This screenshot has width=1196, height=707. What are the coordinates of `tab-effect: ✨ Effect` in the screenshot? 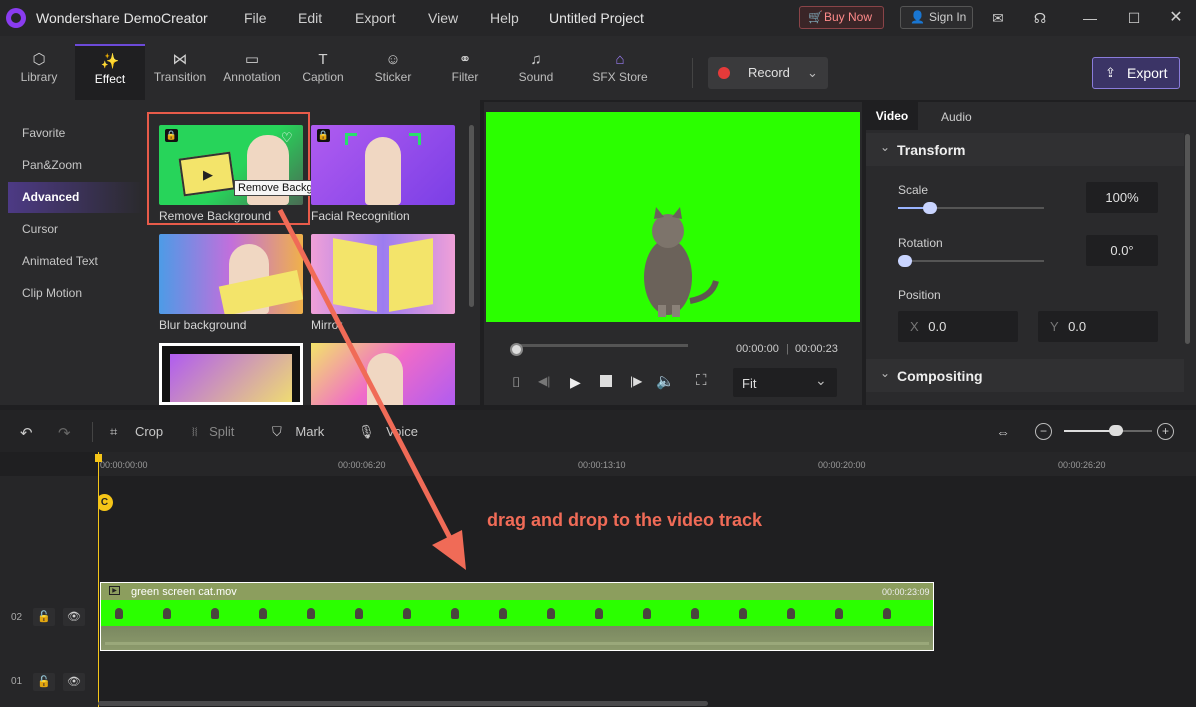 It's located at (110, 72).